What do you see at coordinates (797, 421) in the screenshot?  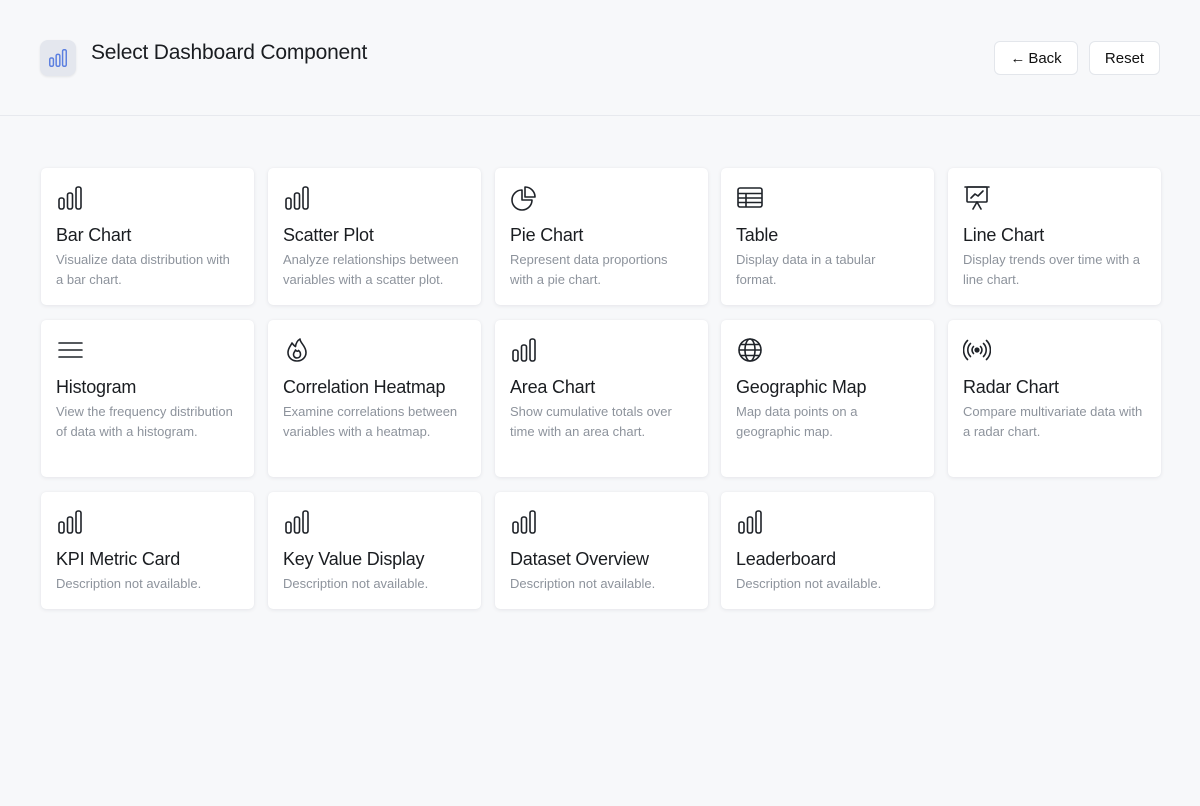 I see `card-description: Map data points on a geographic map.` at bounding box center [797, 421].